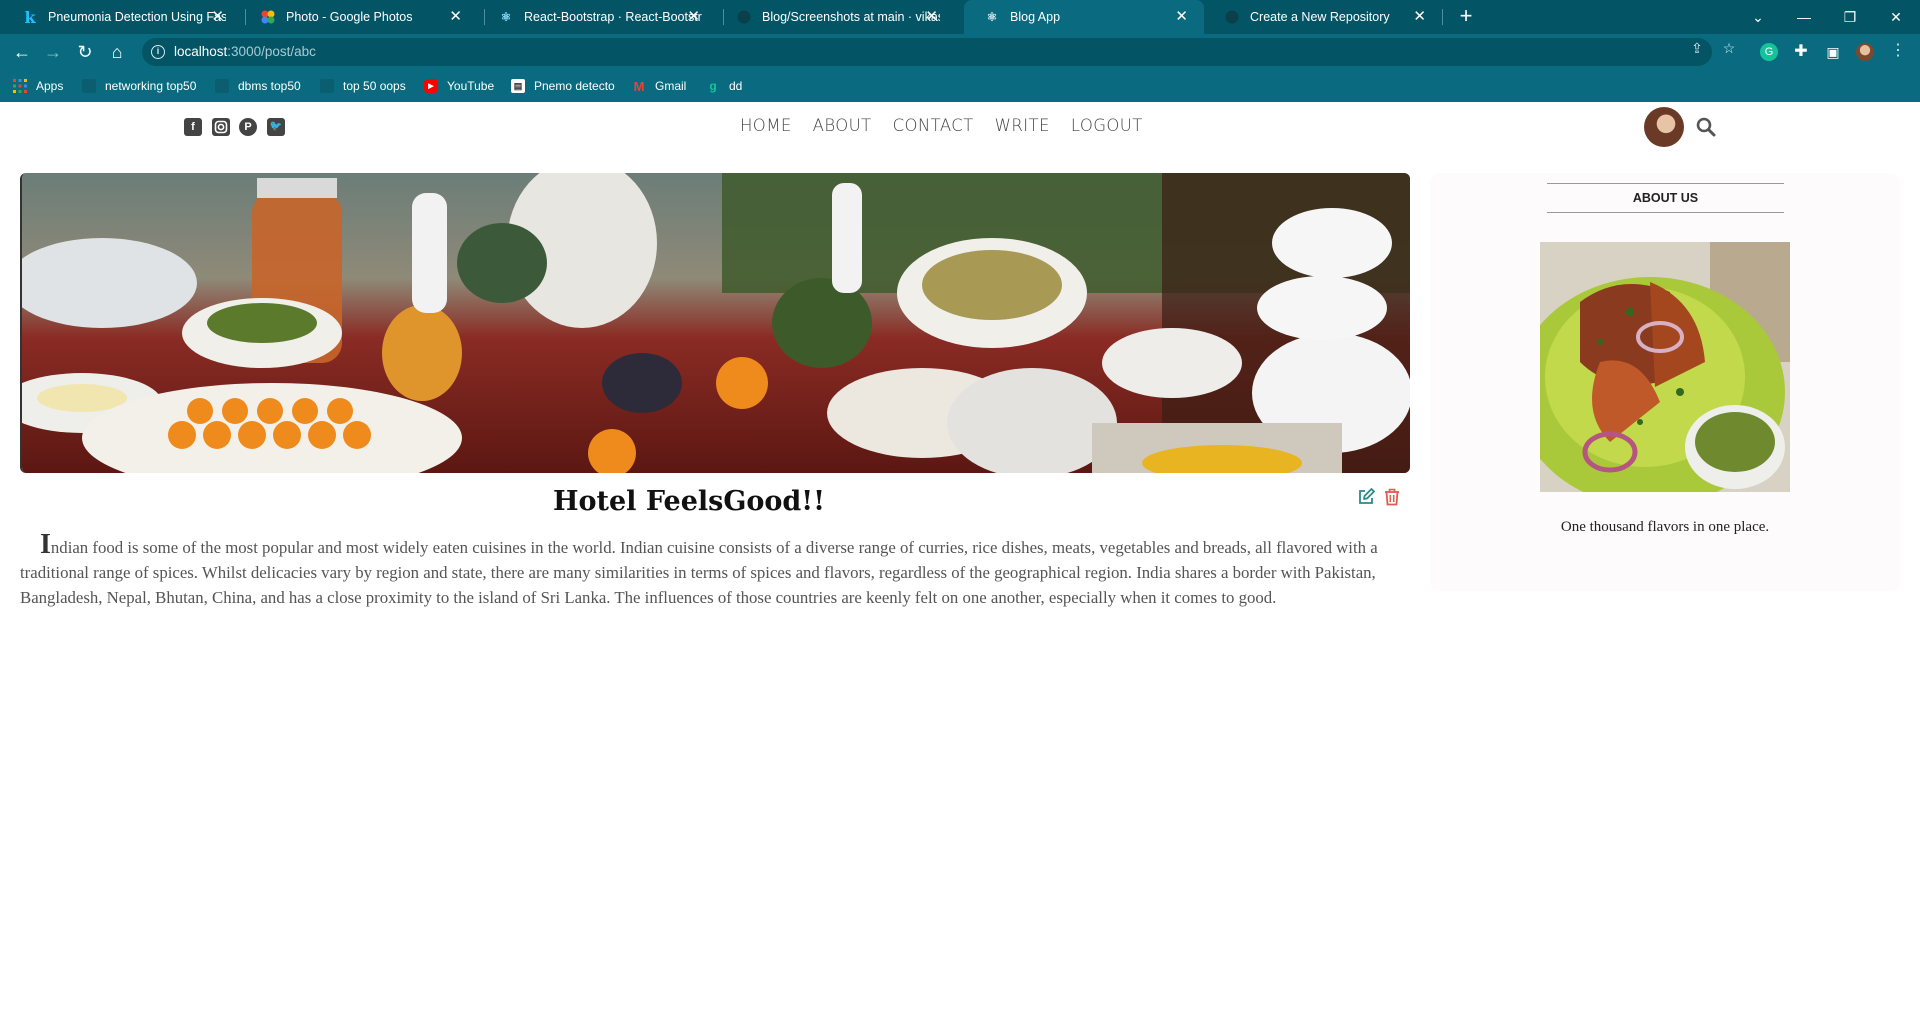 The width and height of the screenshot is (1920, 1032). I want to click on site-info-icon: i, so click(158, 52).